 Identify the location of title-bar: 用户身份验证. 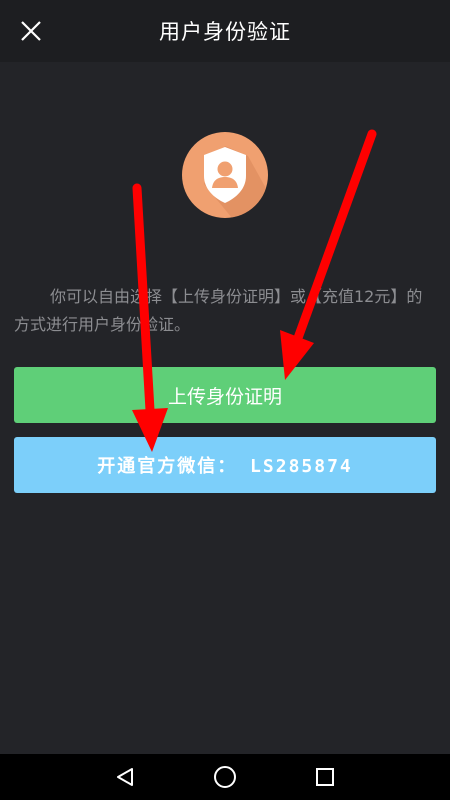
(225, 31).